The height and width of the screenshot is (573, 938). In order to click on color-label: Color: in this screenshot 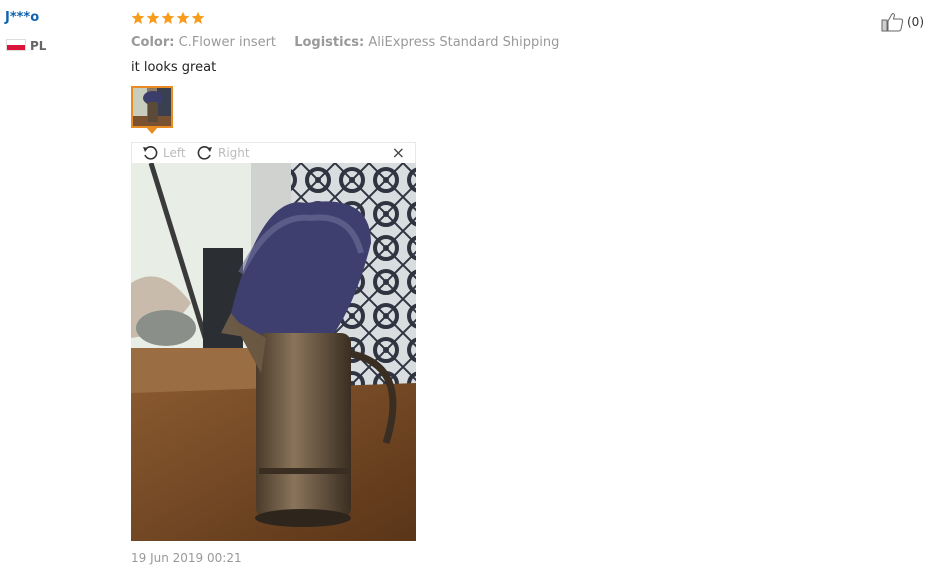, I will do `click(153, 42)`.